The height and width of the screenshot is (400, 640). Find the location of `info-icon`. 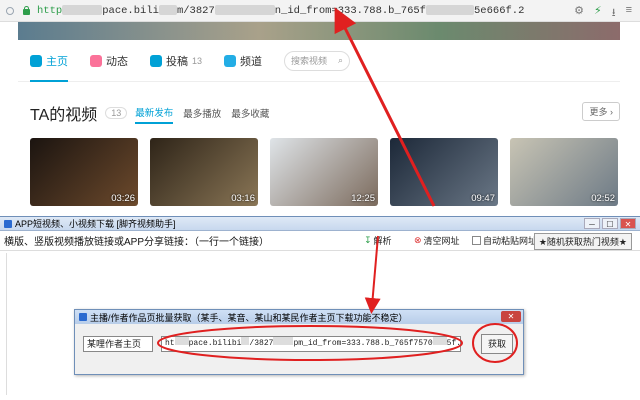

info-icon is located at coordinates (10, 10).